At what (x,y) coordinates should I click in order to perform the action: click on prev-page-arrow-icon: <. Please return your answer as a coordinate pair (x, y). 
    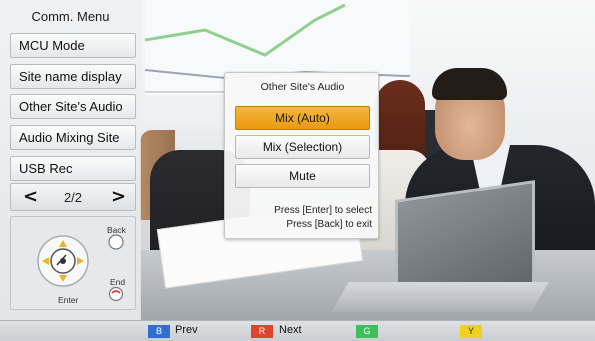
    Looking at the image, I should click on (30, 197).